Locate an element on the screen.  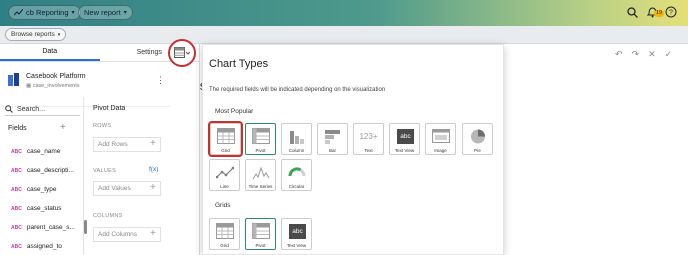
columns-label: COLUMNS is located at coordinates (108, 216).